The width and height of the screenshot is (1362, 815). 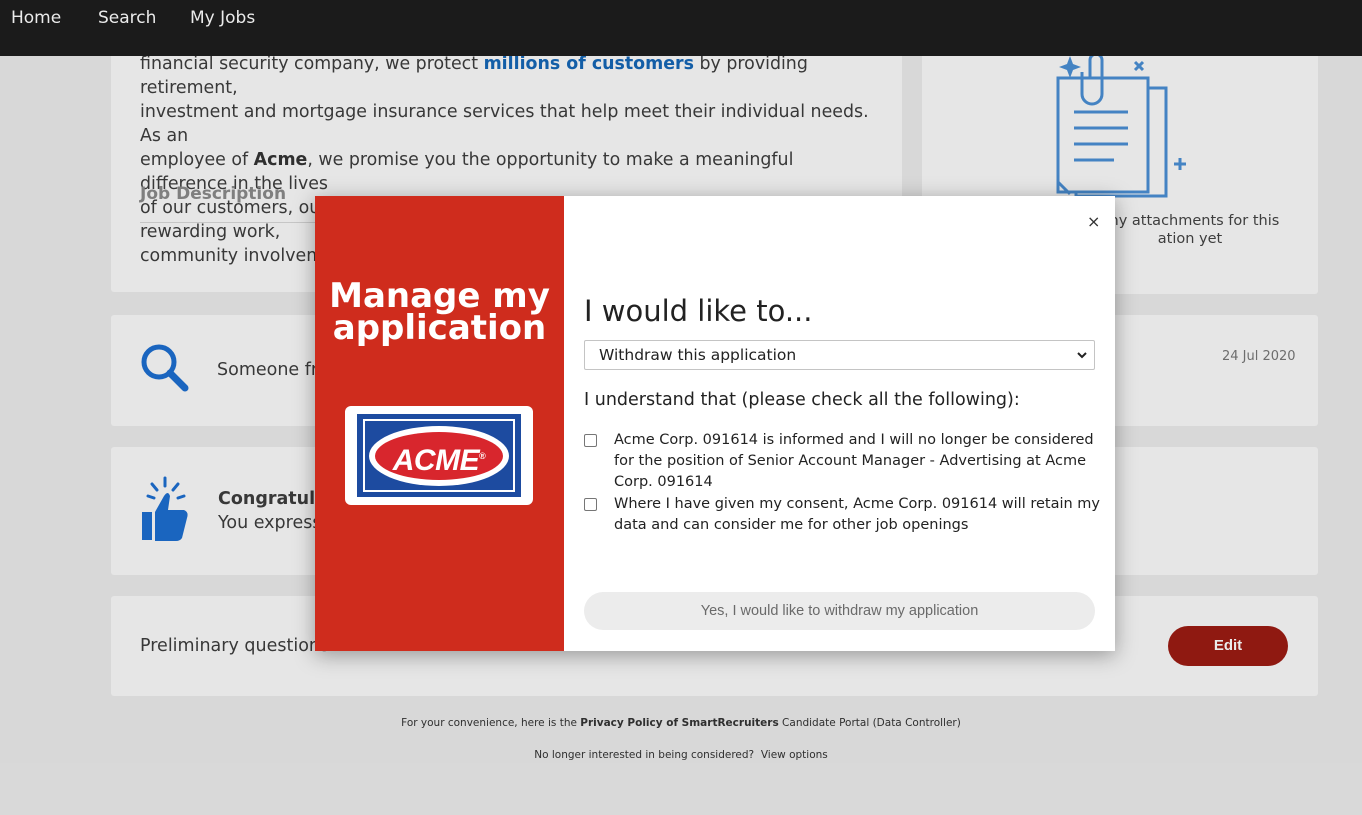 I want to click on logo-registered: ®, so click(x=482, y=456).